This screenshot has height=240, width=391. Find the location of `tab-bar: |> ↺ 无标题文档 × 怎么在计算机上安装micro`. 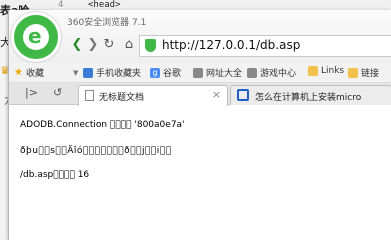

tab-bar: |> ↺ 无标题文档 × 怎么在计算机上安装micro is located at coordinates (200, 94).